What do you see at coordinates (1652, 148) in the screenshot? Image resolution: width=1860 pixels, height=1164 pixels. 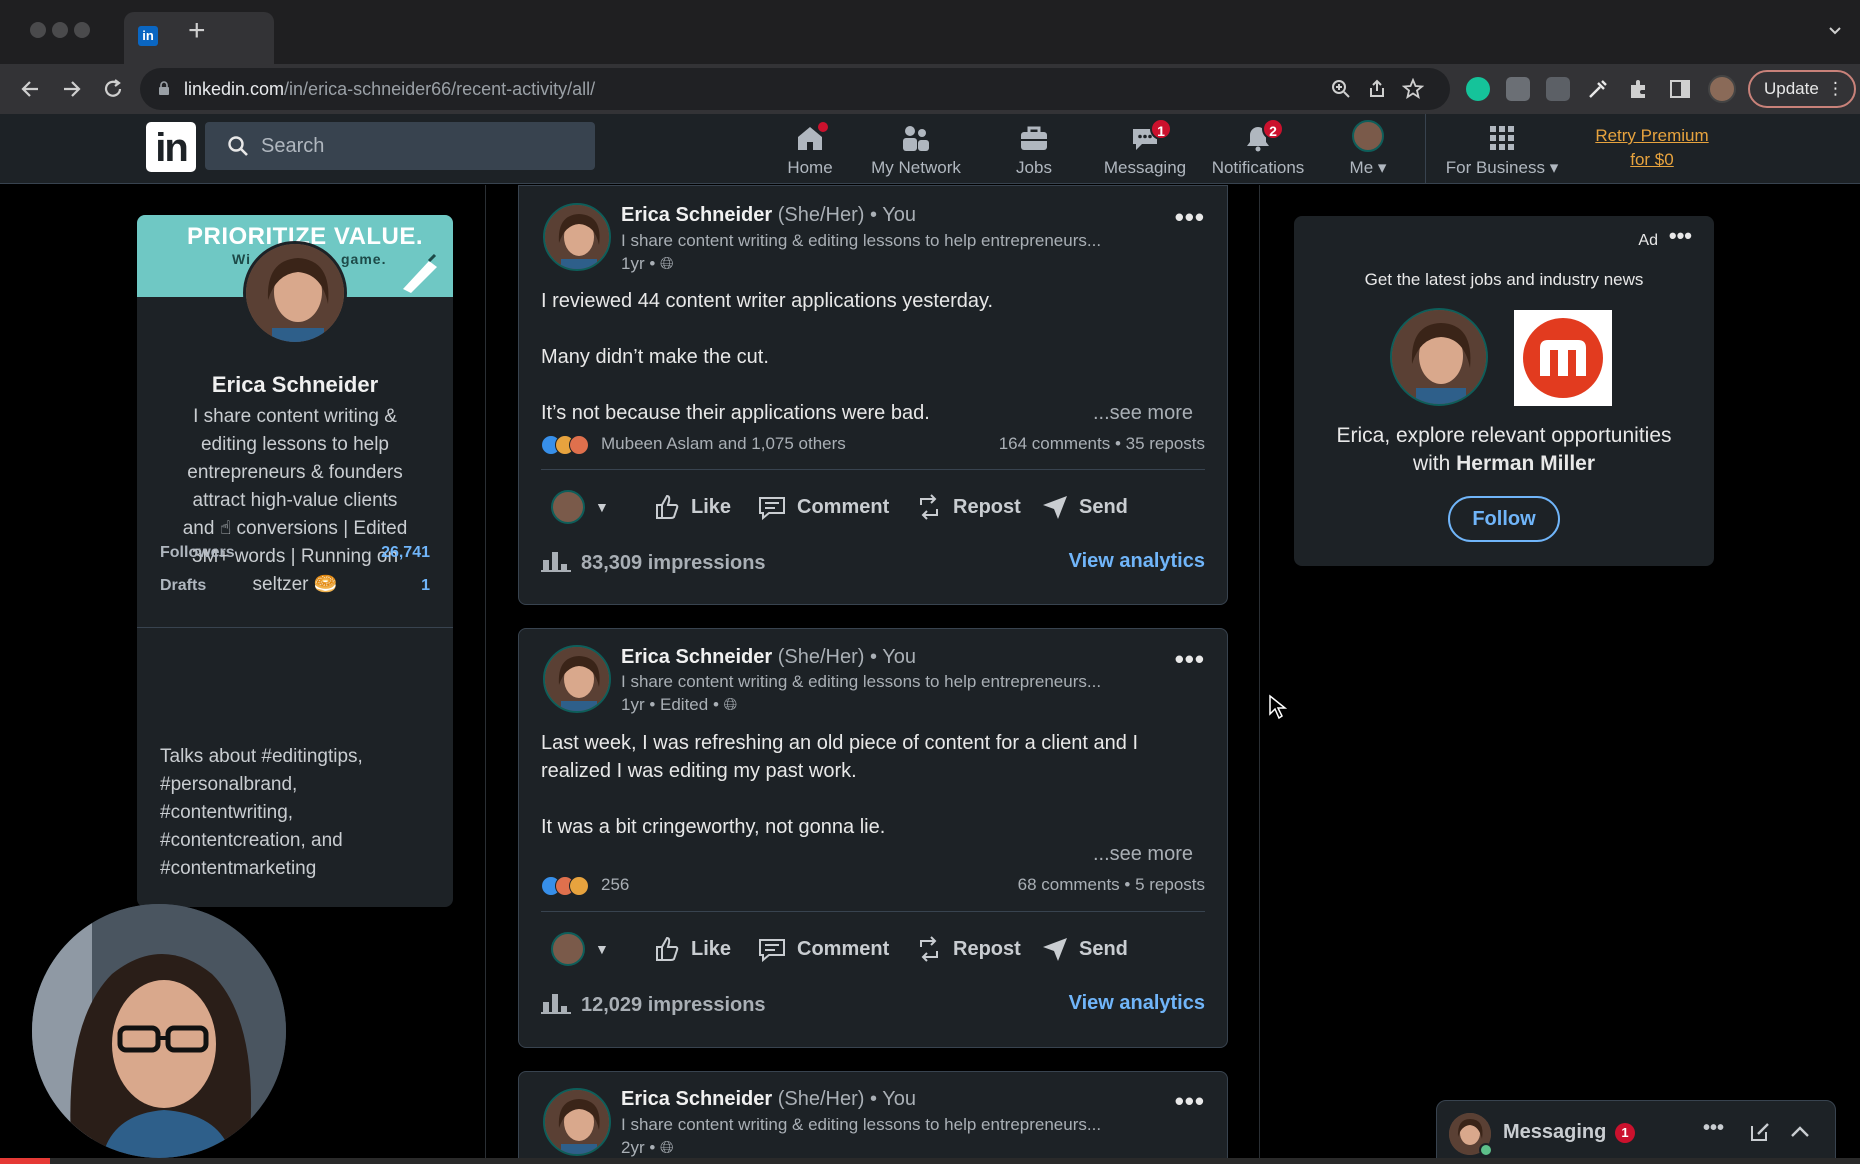 I see `retry-premium-link: Retry Premium for $0` at bounding box center [1652, 148].